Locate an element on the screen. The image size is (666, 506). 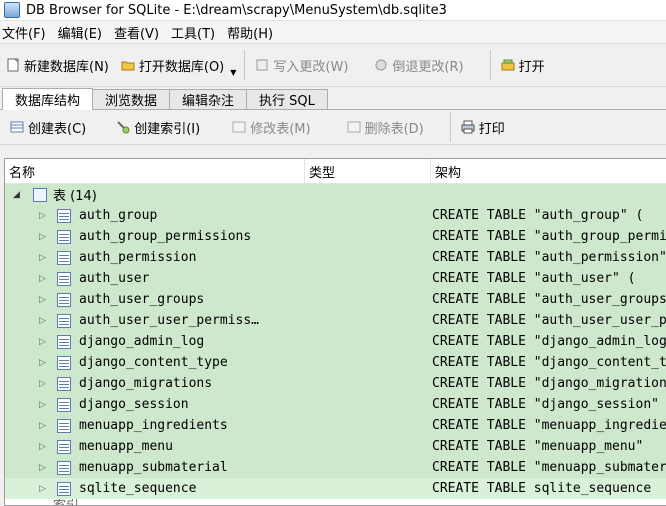
menu-edit: 编辑(E) is located at coordinates (82, 32).